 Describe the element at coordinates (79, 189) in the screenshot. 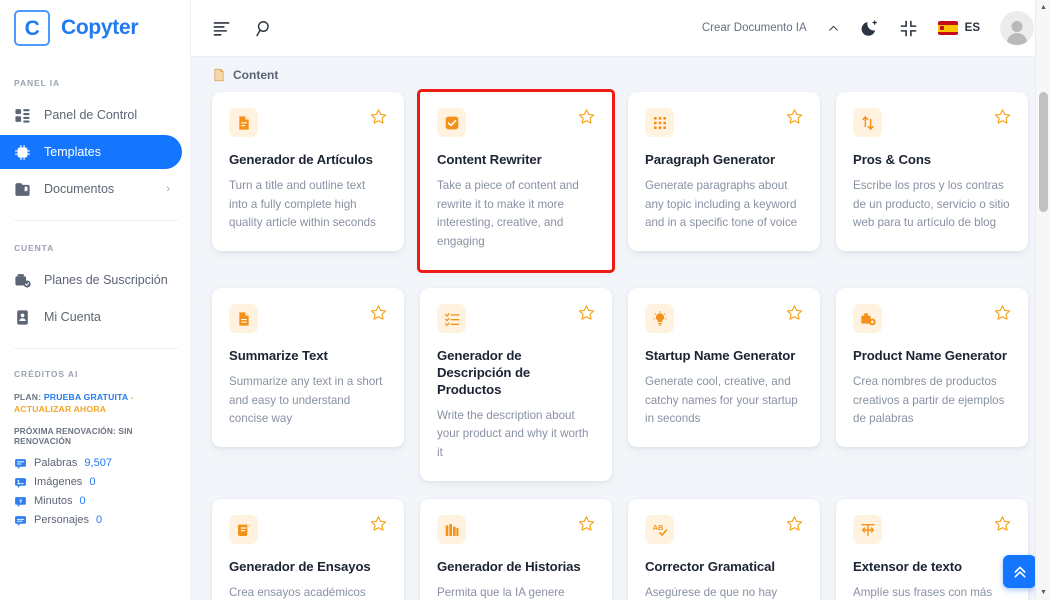

I see `sidebar-item-label: Documentos` at that location.